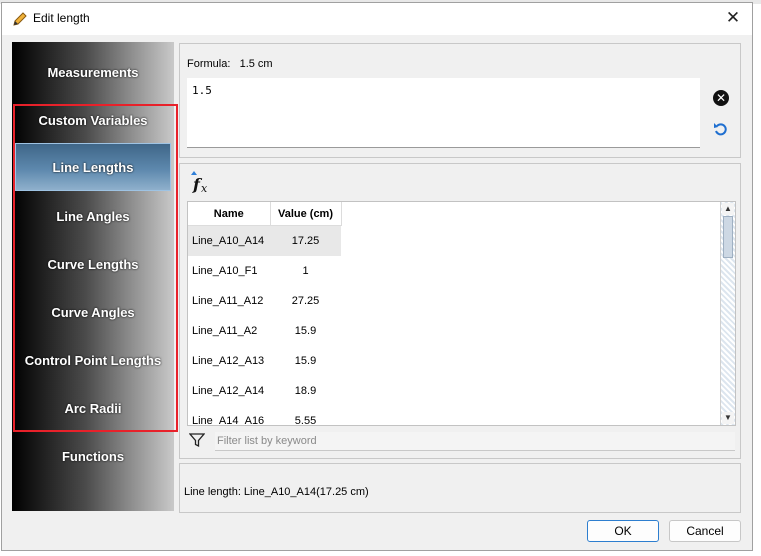 The width and height of the screenshot is (761, 556). Describe the element at coordinates (460, 488) in the screenshot. I see `status-panel: Line length: Line_A10_A14(17.25 cm)` at that location.